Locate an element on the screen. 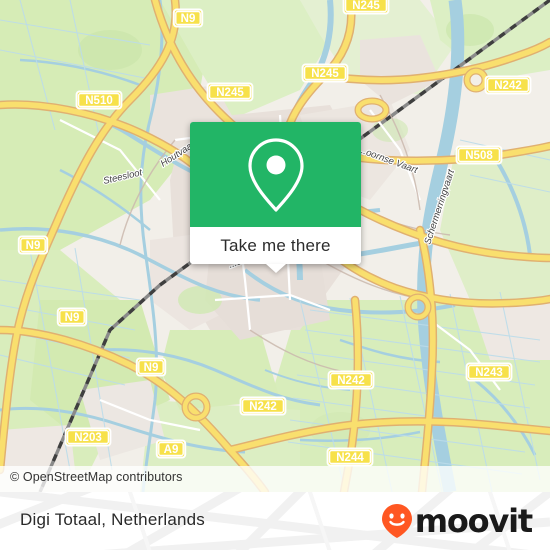 The width and height of the screenshot is (550, 550). location-title: Digi Totaal, Netherlands is located at coordinates (112, 519).